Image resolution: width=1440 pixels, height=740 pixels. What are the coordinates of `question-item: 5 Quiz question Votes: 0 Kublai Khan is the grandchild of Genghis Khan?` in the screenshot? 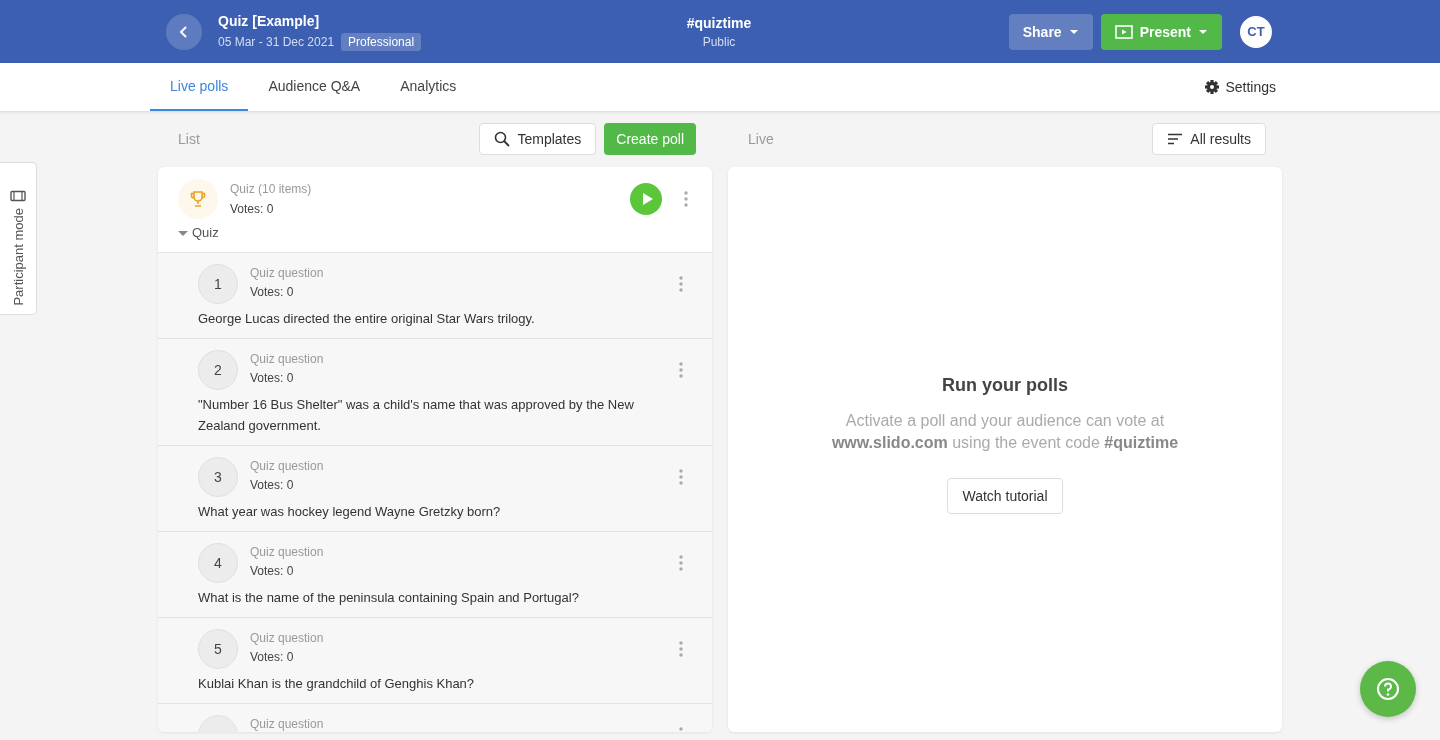 It's located at (435, 661).